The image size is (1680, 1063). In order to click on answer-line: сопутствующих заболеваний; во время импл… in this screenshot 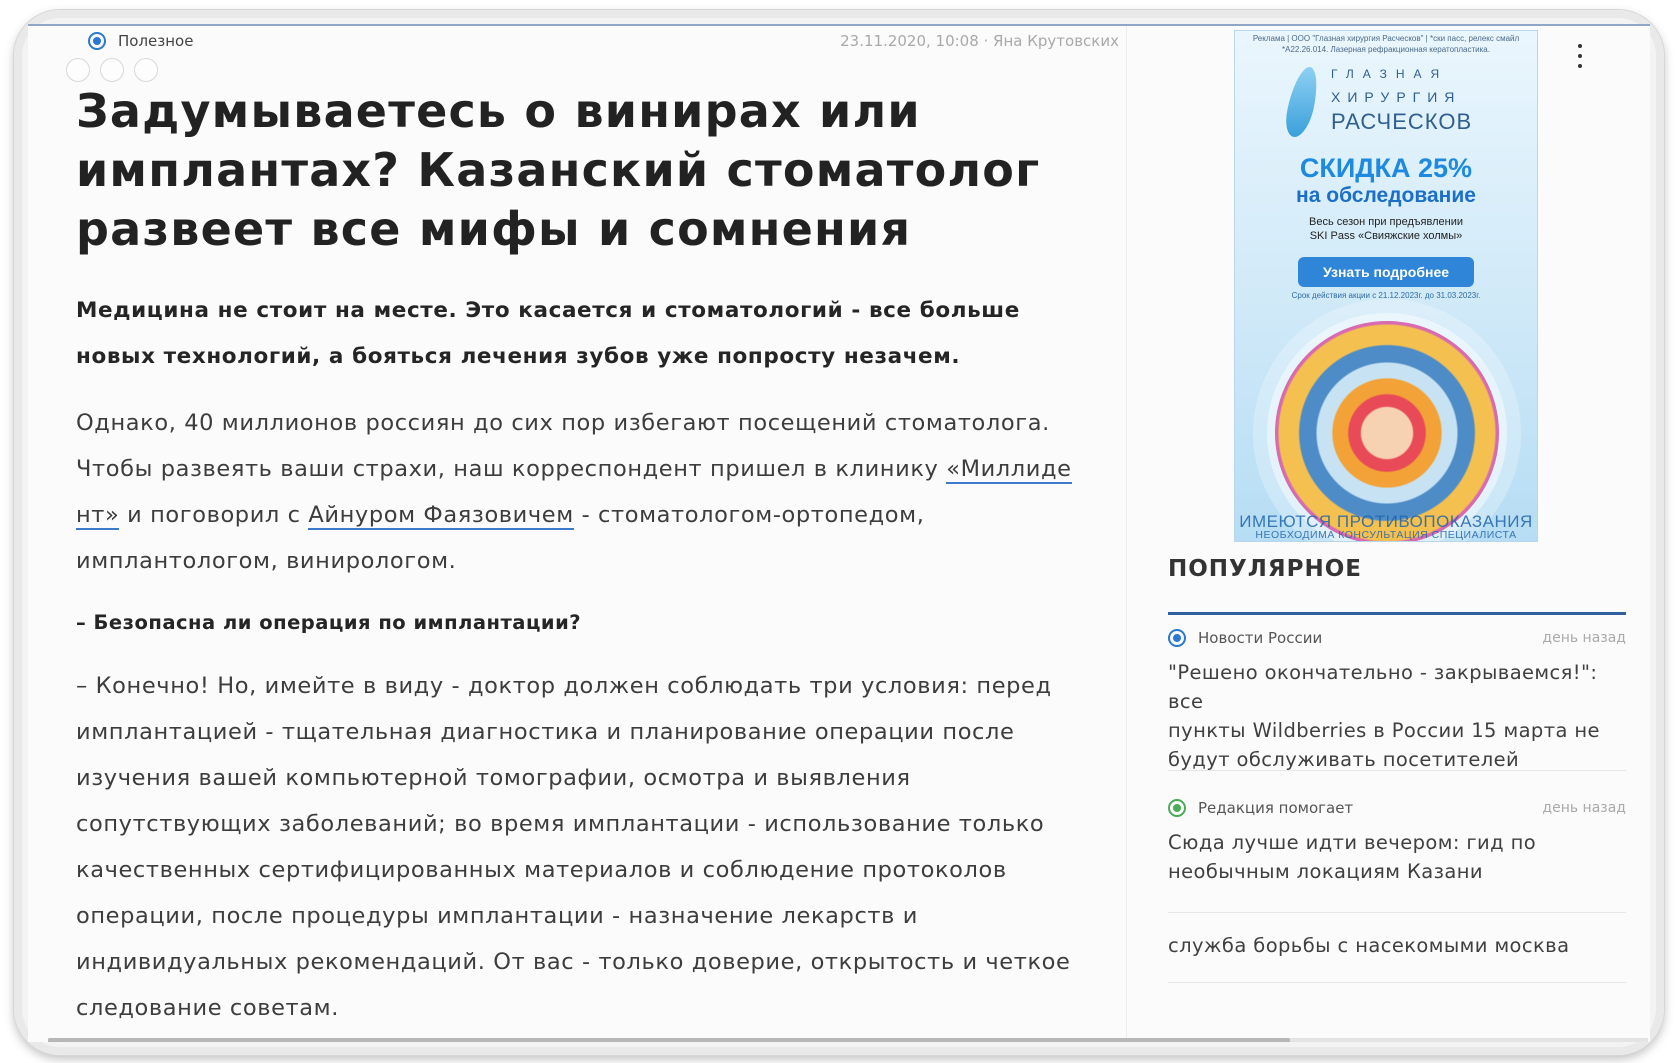, I will do `click(560, 824)`.